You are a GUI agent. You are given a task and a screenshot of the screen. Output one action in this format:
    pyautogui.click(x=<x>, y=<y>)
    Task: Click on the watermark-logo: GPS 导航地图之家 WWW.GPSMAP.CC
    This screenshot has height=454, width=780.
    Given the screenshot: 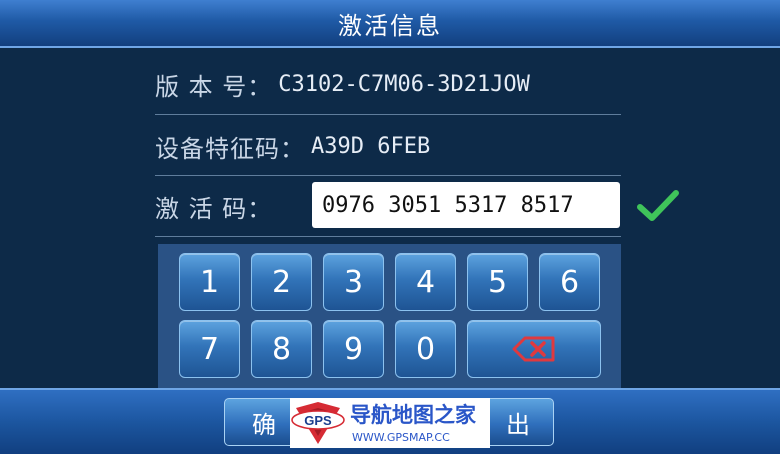 What is the action you would take?
    pyautogui.click(x=390, y=423)
    